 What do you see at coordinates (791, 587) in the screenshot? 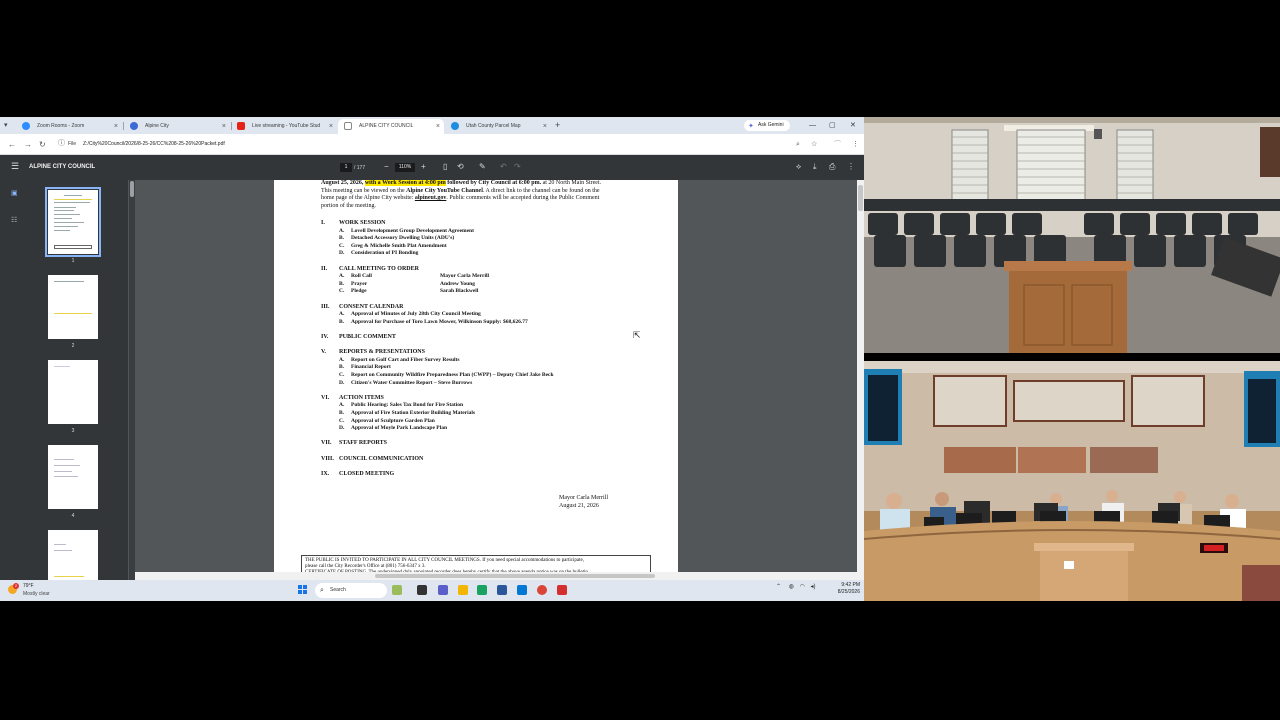
I see `network-icon: ◍` at bounding box center [791, 587].